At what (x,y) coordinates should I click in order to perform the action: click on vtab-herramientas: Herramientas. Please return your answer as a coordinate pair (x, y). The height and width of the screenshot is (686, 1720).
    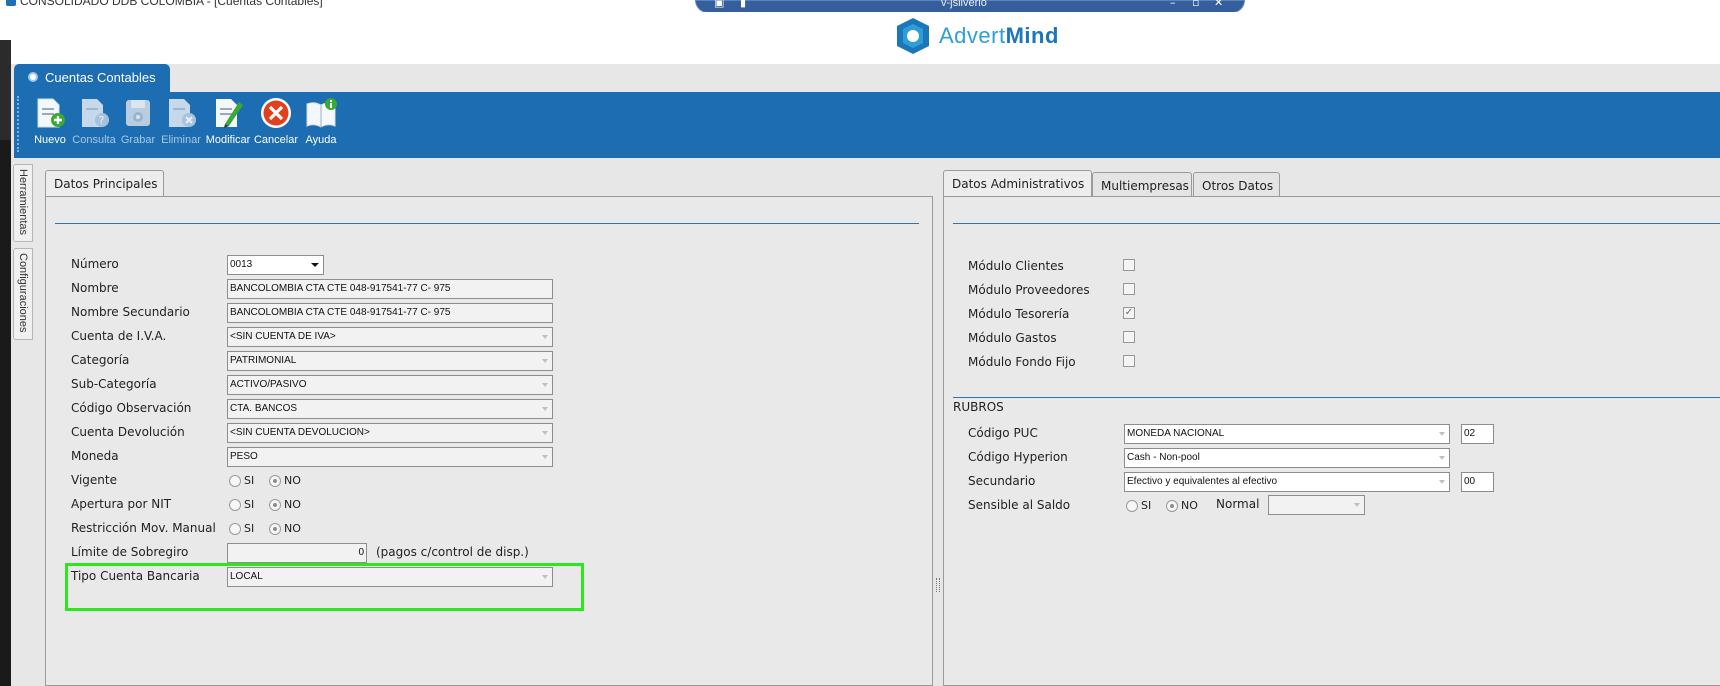
    Looking at the image, I should click on (23, 203).